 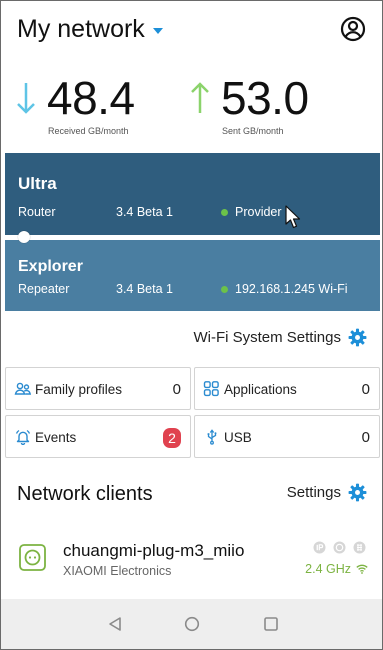 What do you see at coordinates (200, 97) in the screenshot?
I see `arrow-up-icon` at bounding box center [200, 97].